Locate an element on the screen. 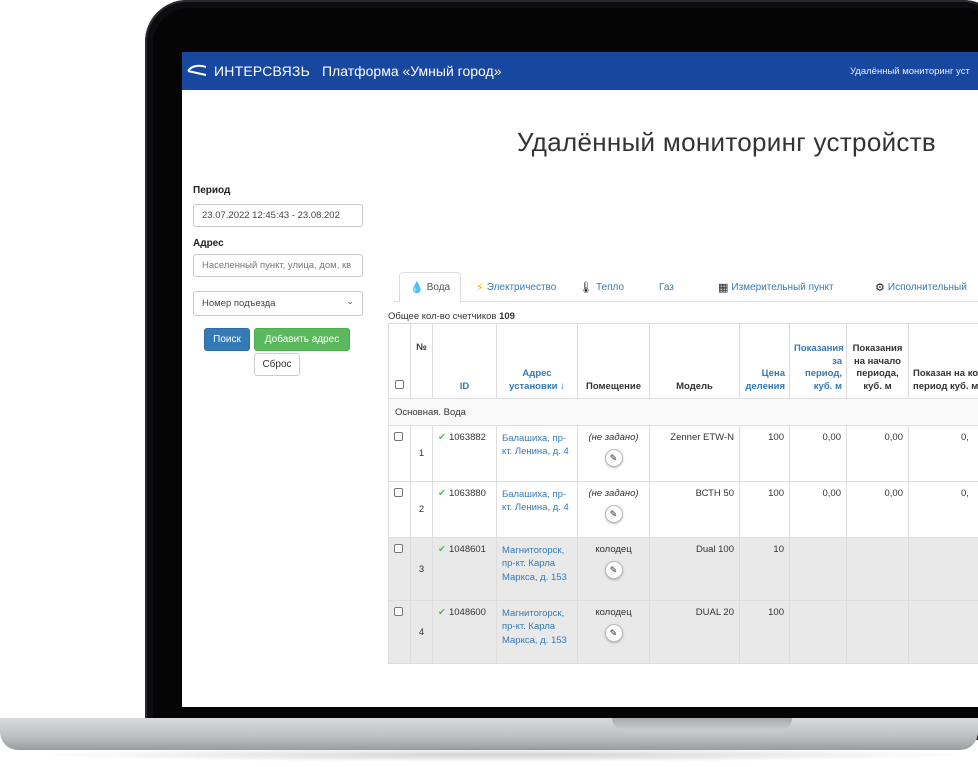 The image size is (978, 767). tab-heat: 🌡 Тепло is located at coordinates (601, 287).